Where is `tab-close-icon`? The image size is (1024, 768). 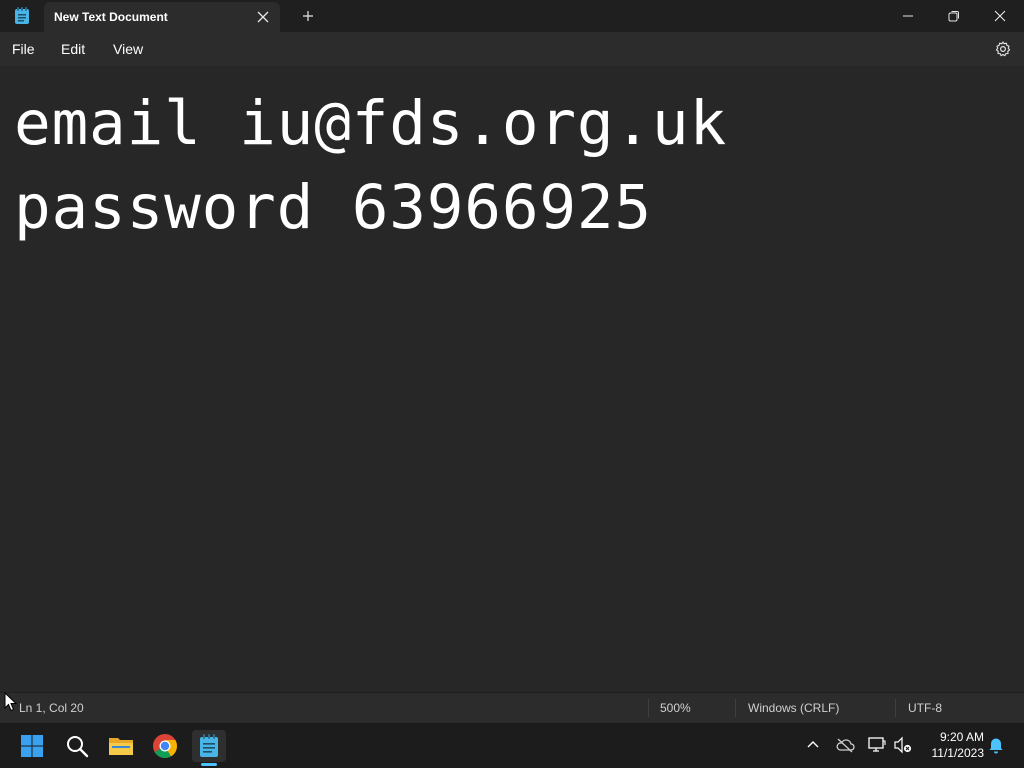 tab-close-icon is located at coordinates (263, 17).